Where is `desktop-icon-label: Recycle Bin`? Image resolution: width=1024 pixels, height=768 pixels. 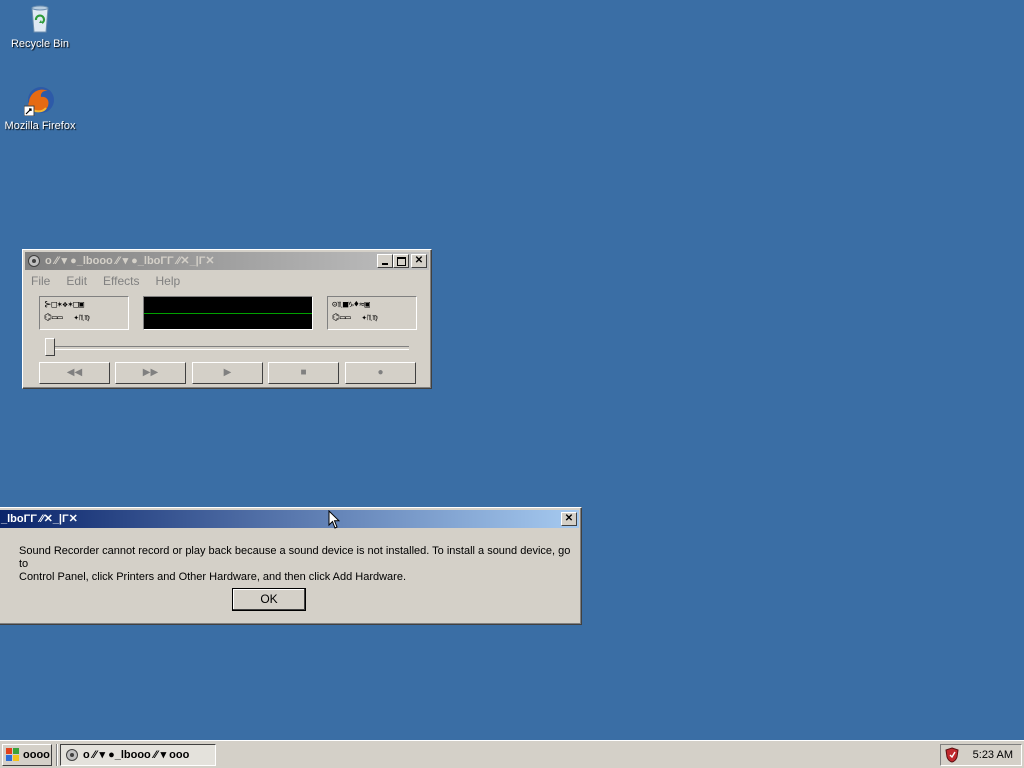 desktop-icon-label: Recycle Bin is located at coordinates (40, 44).